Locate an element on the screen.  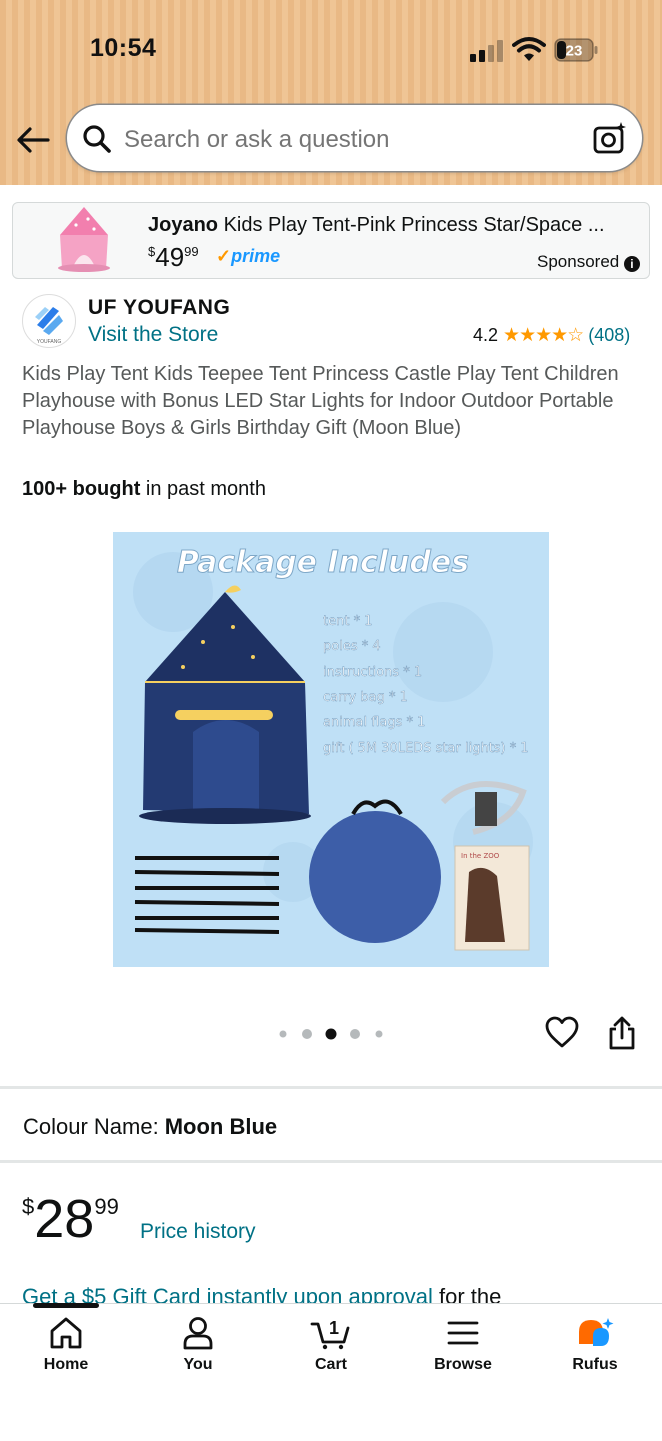
sponsored-label: Sponsored i is located at coordinates (588, 262).